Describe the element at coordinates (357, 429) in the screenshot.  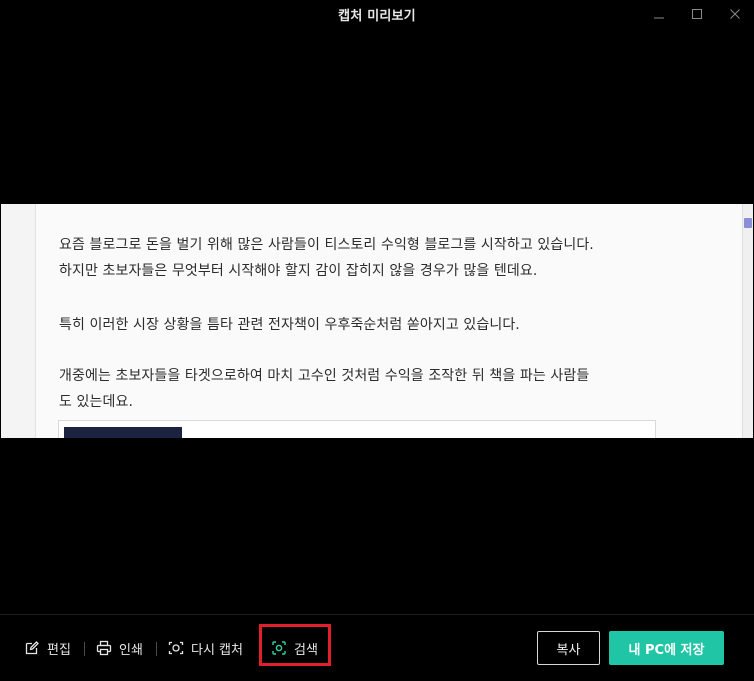
I see `embedded-link-card` at that location.